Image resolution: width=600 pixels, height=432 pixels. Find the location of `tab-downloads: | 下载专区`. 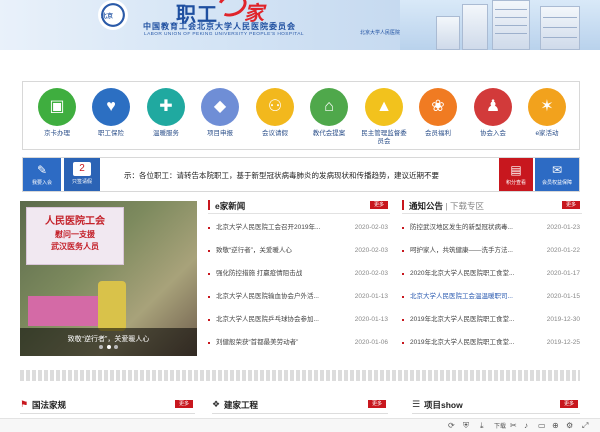

tab-downloads: | 下载专区 is located at coordinates (464, 206).